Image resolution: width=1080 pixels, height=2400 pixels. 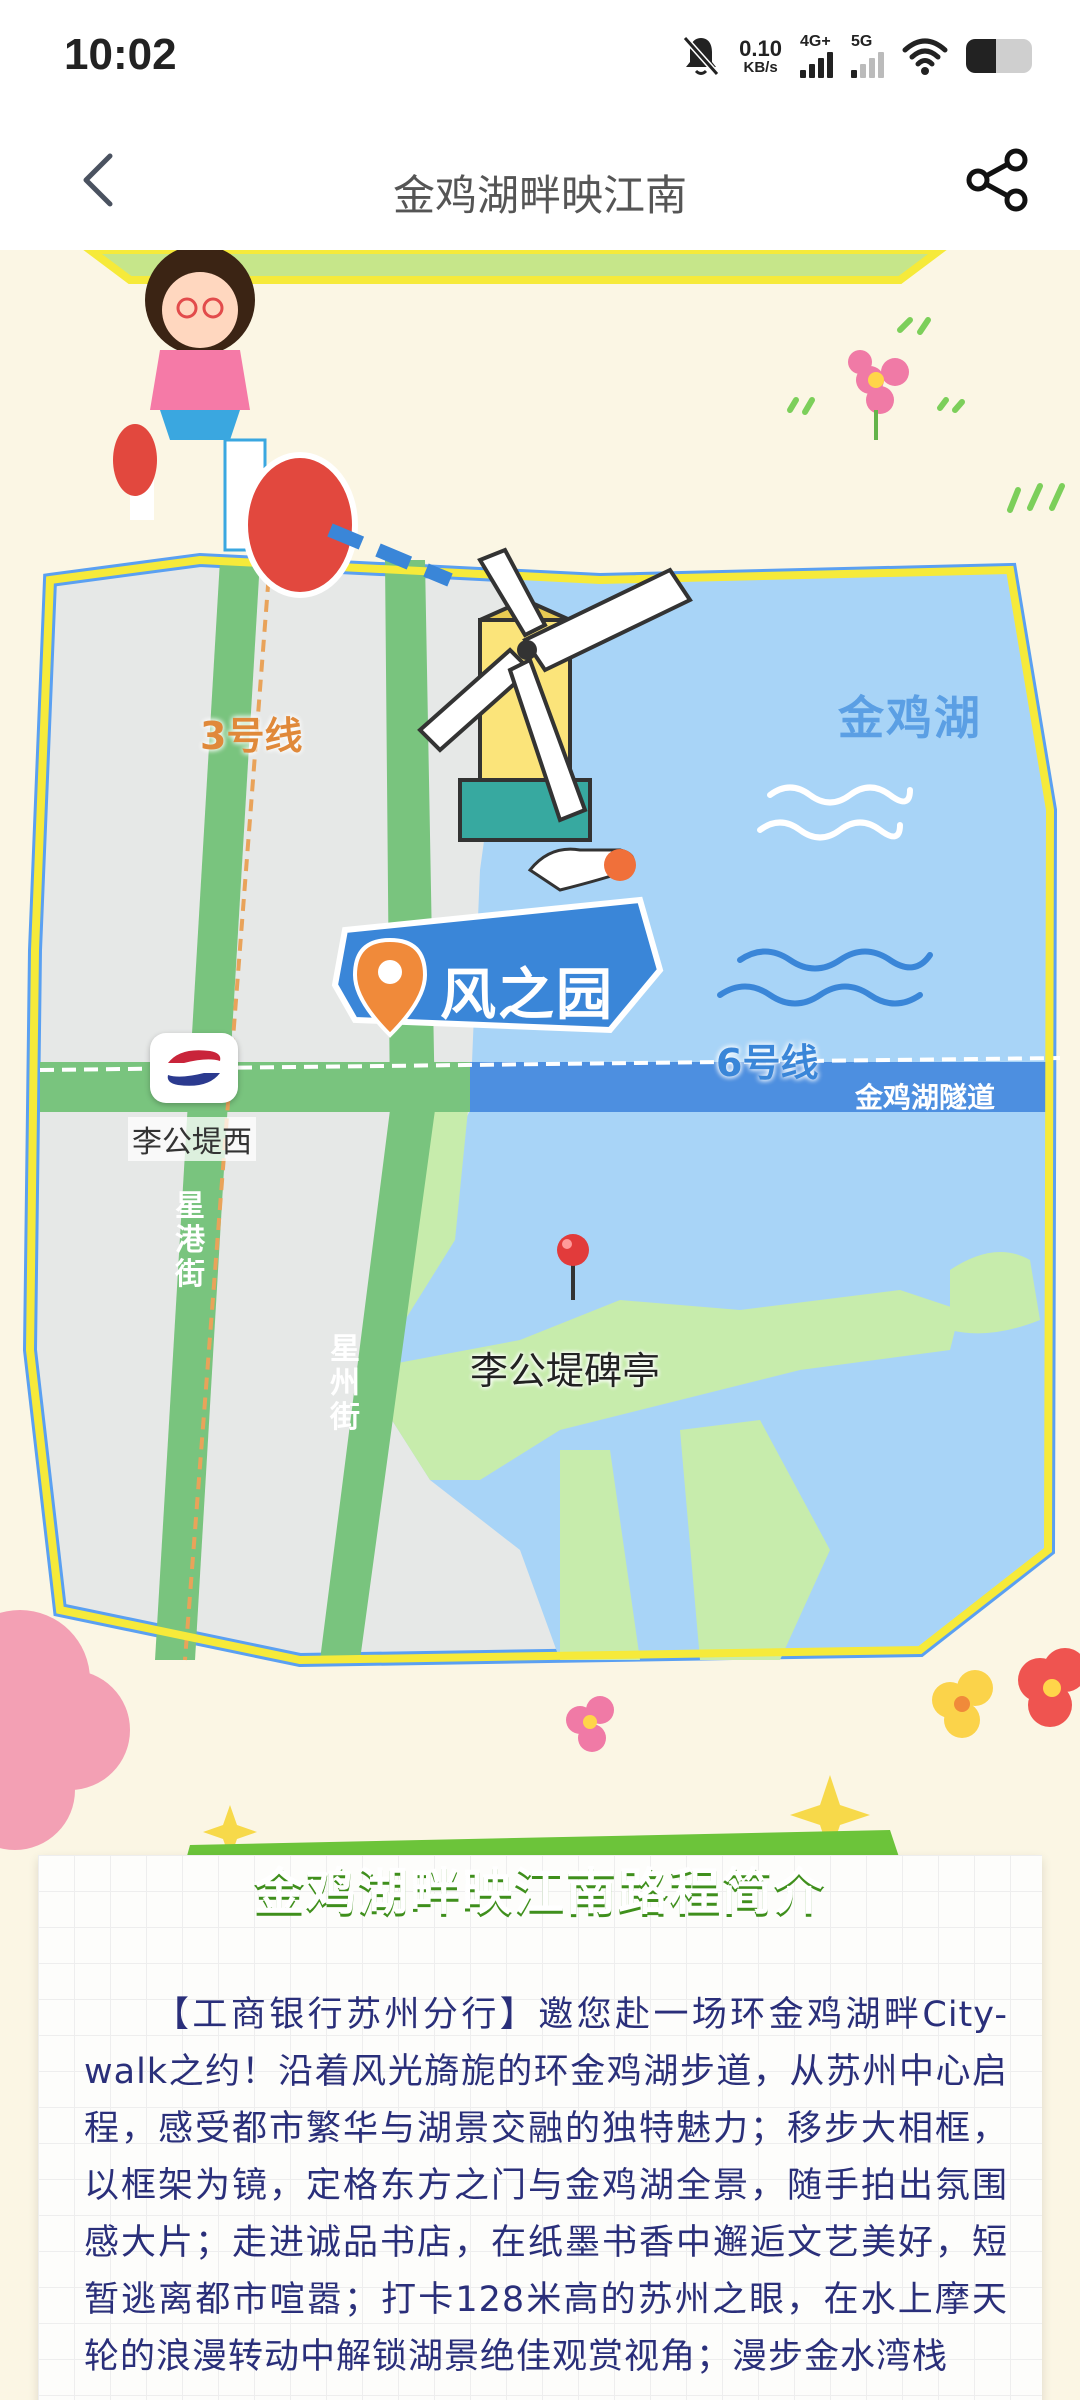 What do you see at coordinates (995, 1293) in the screenshot?
I see `park-area` at bounding box center [995, 1293].